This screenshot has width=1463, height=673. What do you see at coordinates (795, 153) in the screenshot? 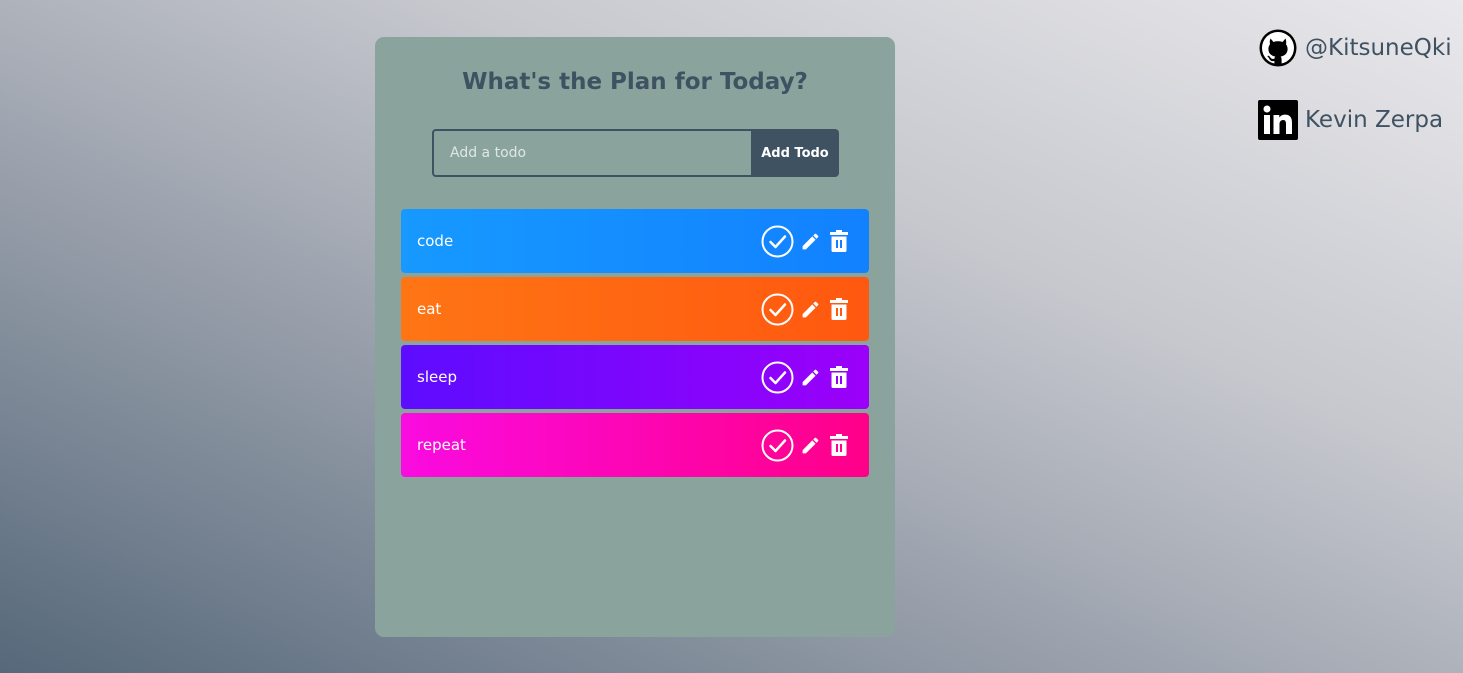
I see `add-todo-button: Add Todo` at bounding box center [795, 153].